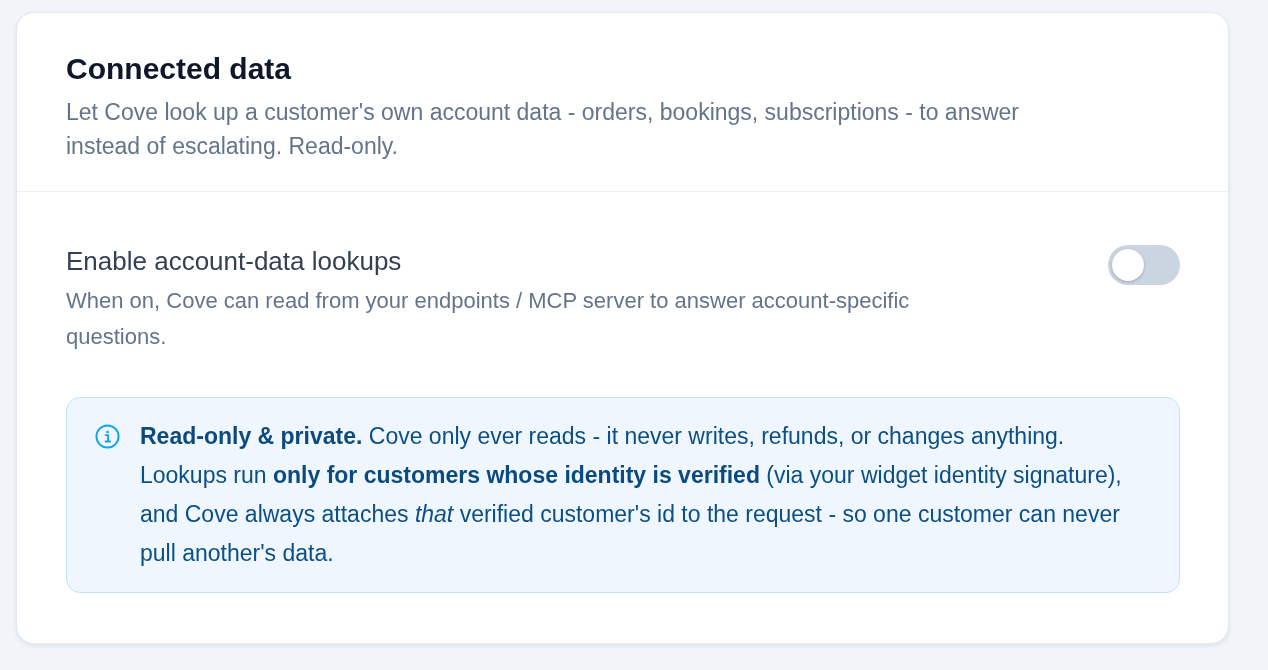  What do you see at coordinates (1144, 265) in the screenshot?
I see `toggle-switch` at bounding box center [1144, 265].